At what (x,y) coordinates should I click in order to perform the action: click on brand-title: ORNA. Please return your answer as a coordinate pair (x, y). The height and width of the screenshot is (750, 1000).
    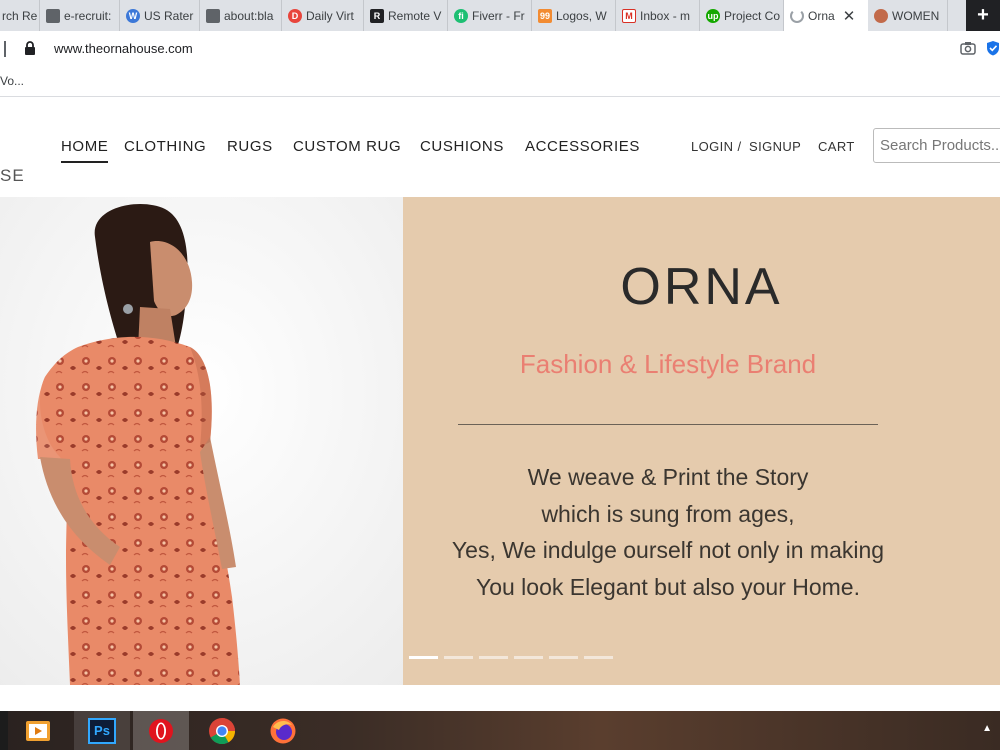
    Looking at the image, I should click on (701, 287).